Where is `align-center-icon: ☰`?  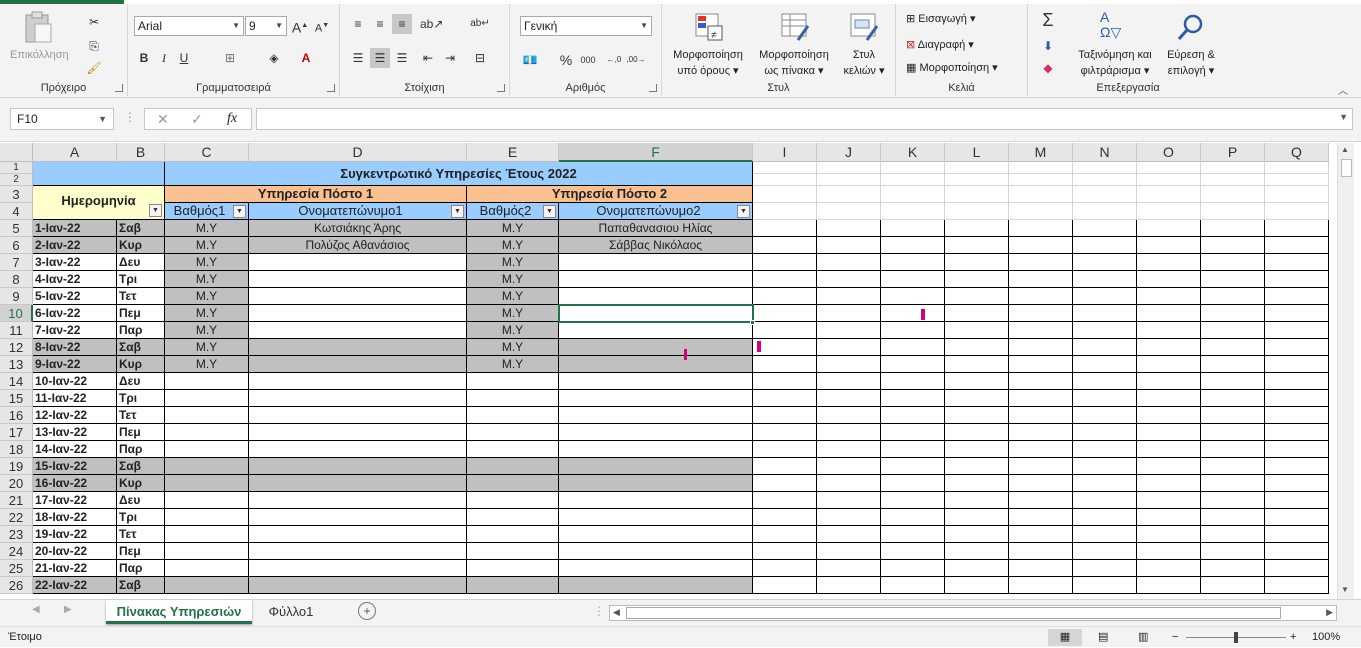
align-center-icon: ☰ is located at coordinates (380, 58).